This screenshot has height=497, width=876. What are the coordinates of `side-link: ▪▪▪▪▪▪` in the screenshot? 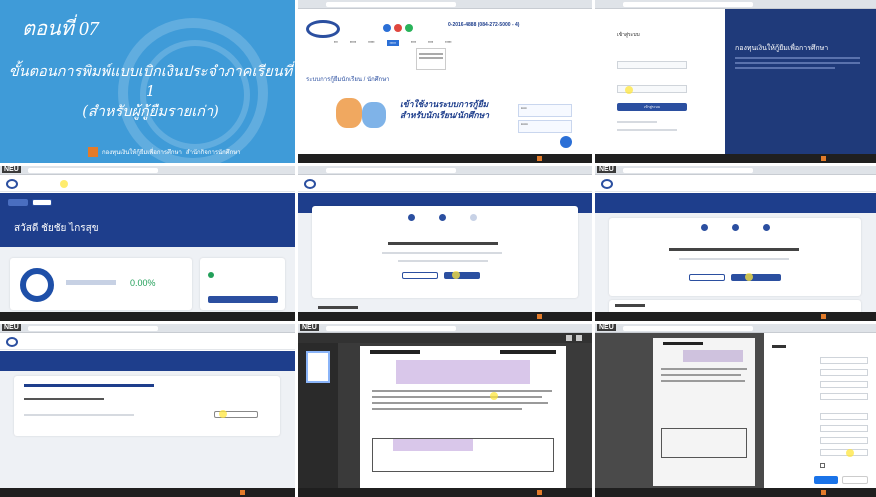 It's located at (545, 126).